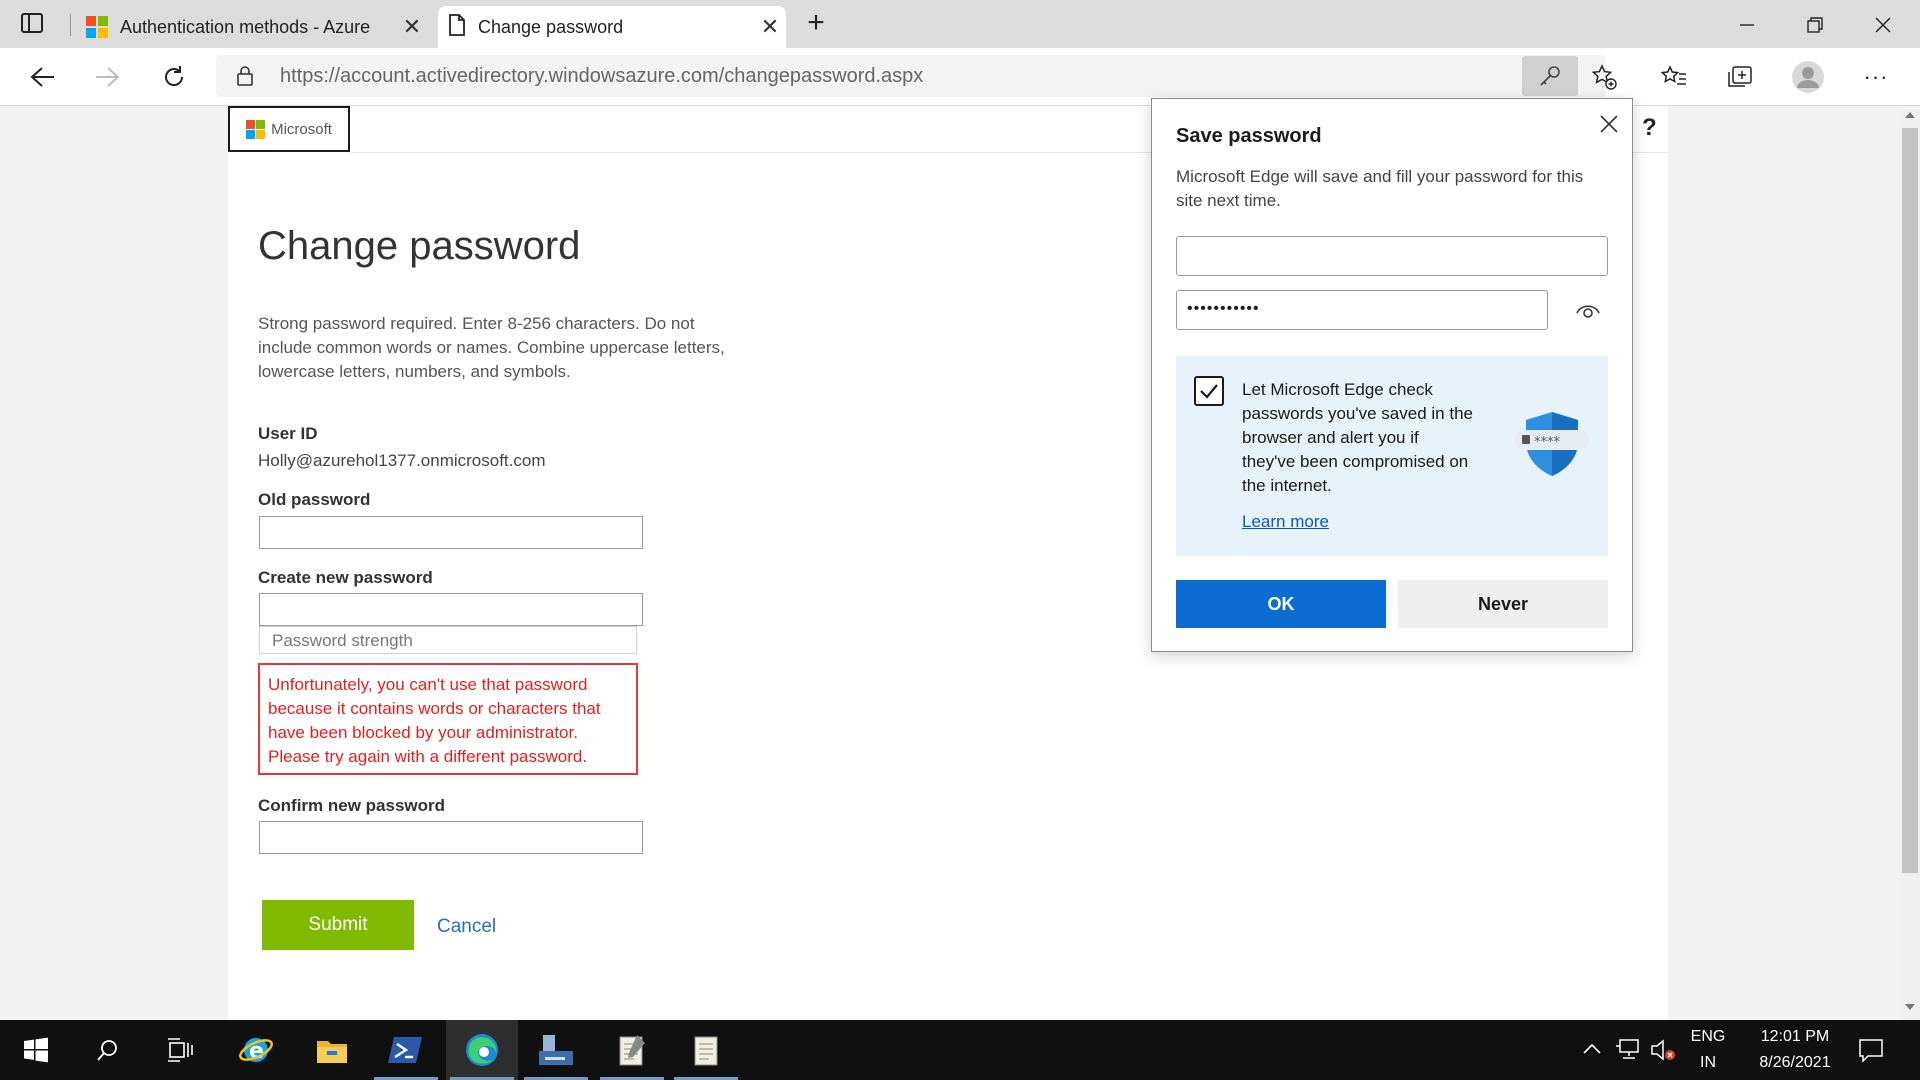 Image resolution: width=1920 pixels, height=1080 pixels. What do you see at coordinates (1747, 25) in the screenshot?
I see `minimize-icon` at bounding box center [1747, 25].